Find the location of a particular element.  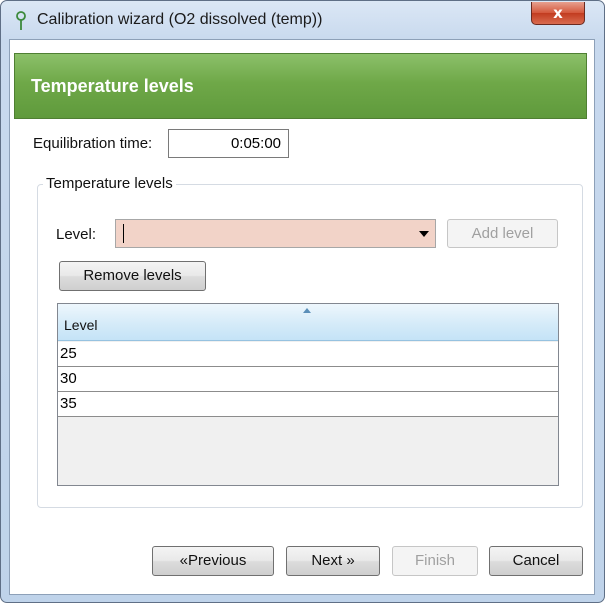

table-row: 30 is located at coordinates (308, 379).